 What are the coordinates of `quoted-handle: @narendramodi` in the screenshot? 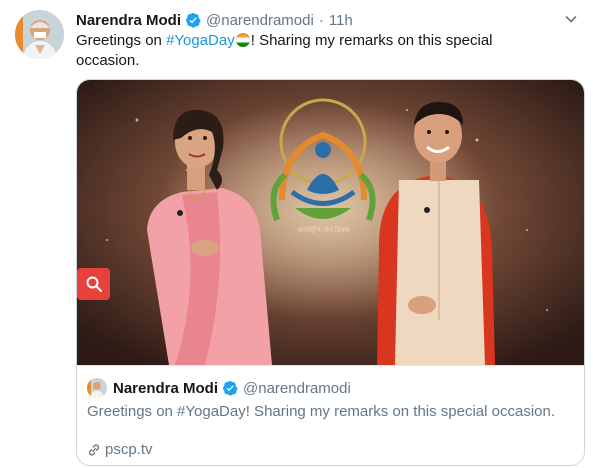 It's located at (297, 388).